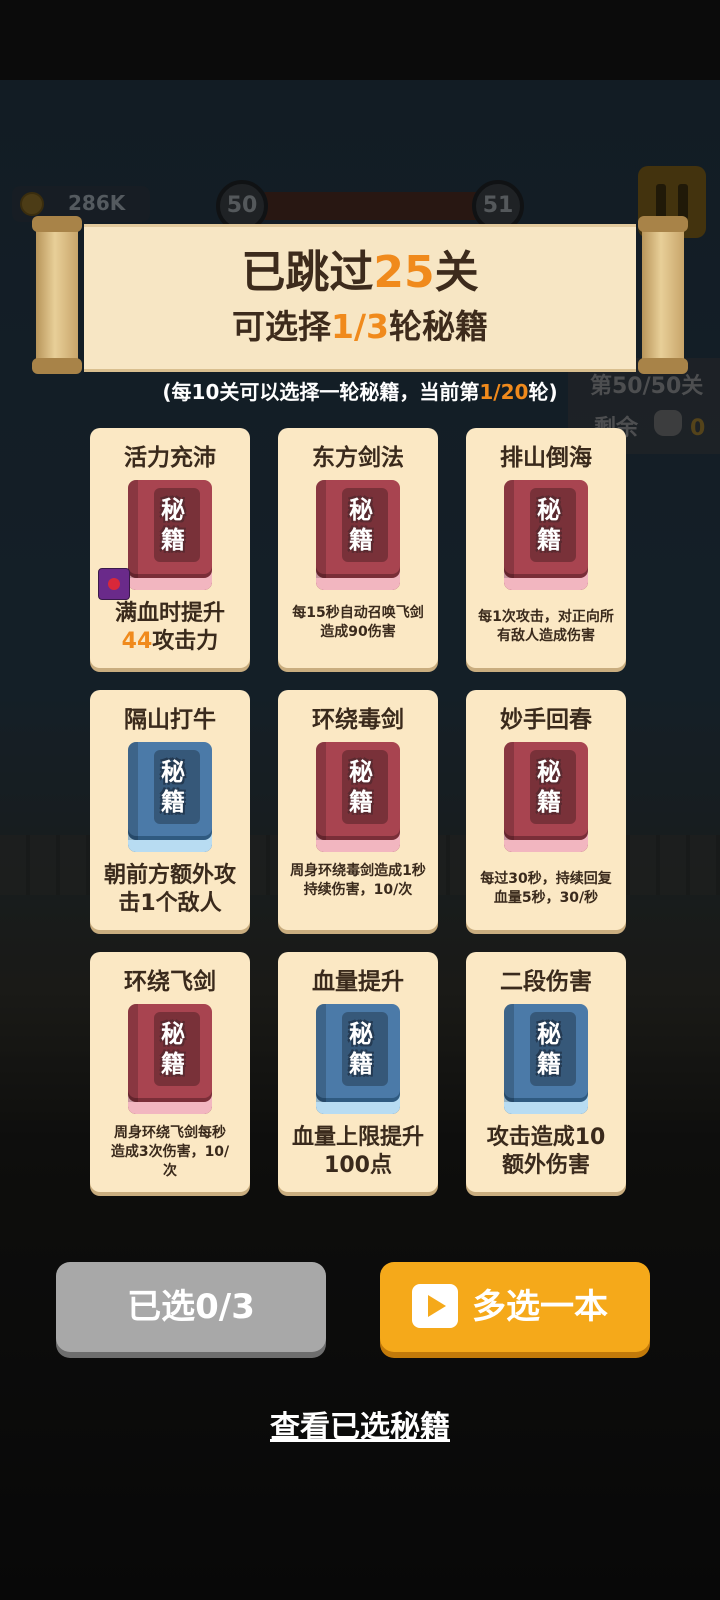 The height and width of the screenshot is (1600, 720). Describe the element at coordinates (358, 720) in the screenshot. I see `card-name: 环绕毒剑` at that location.